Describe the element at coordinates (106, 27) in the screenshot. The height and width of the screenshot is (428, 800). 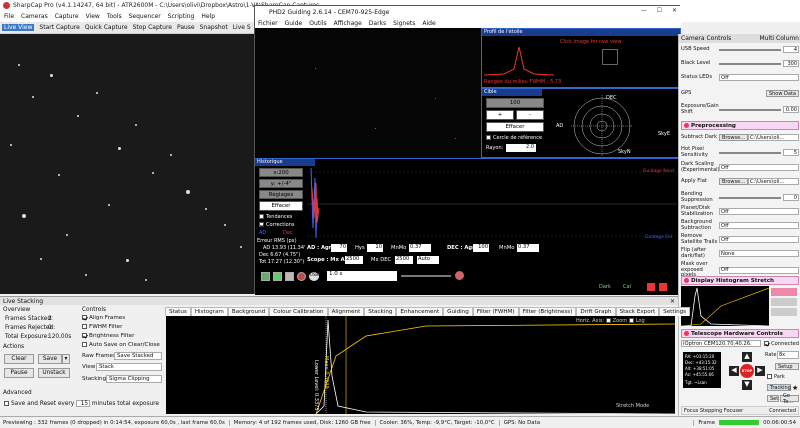
I see `quick-capture-button: Quick Capture` at that location.